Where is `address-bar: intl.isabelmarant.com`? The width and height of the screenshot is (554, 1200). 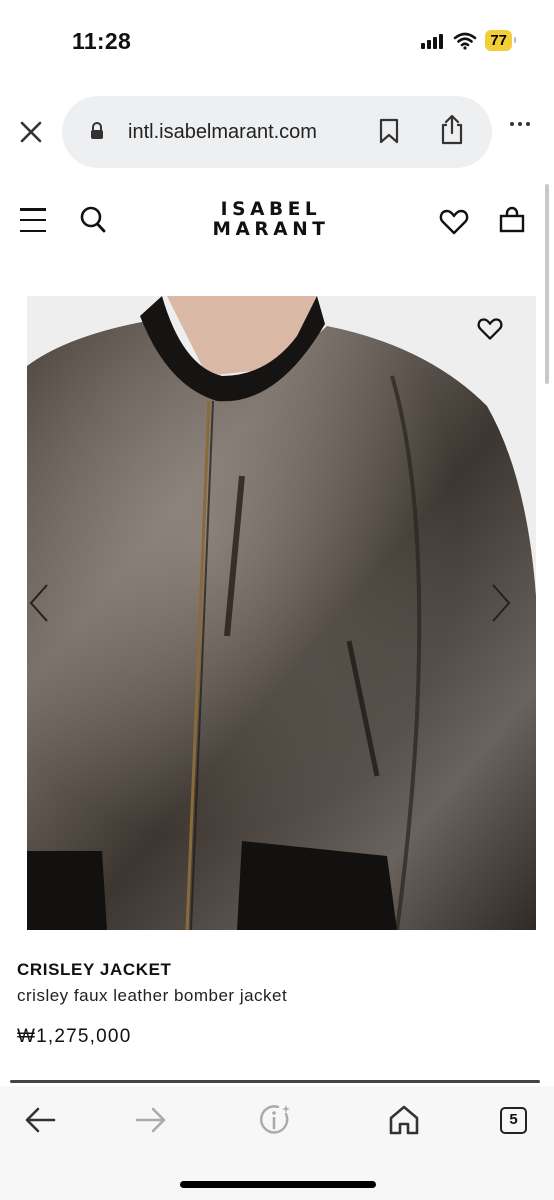 address-bar: intl.isabelmarant.com is located at coordinates (277, 132).